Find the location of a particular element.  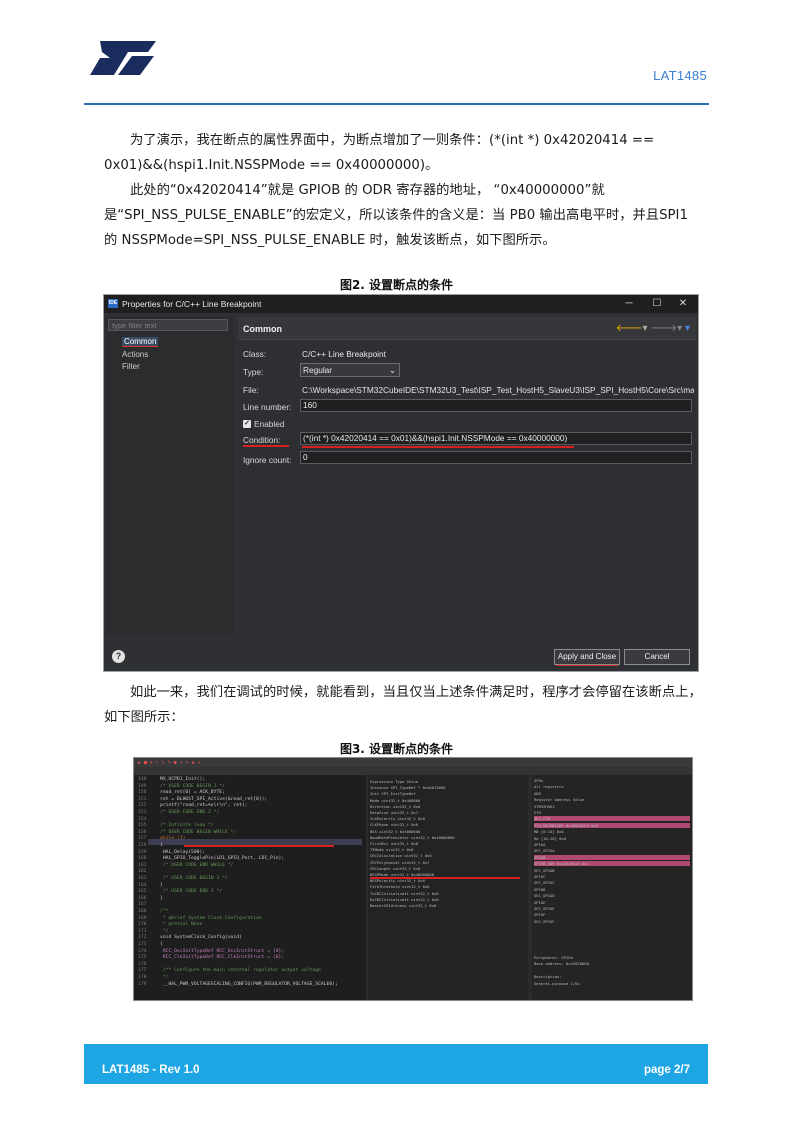

back-arrow-icon: 🡐 is located at coordinates (629, 328).